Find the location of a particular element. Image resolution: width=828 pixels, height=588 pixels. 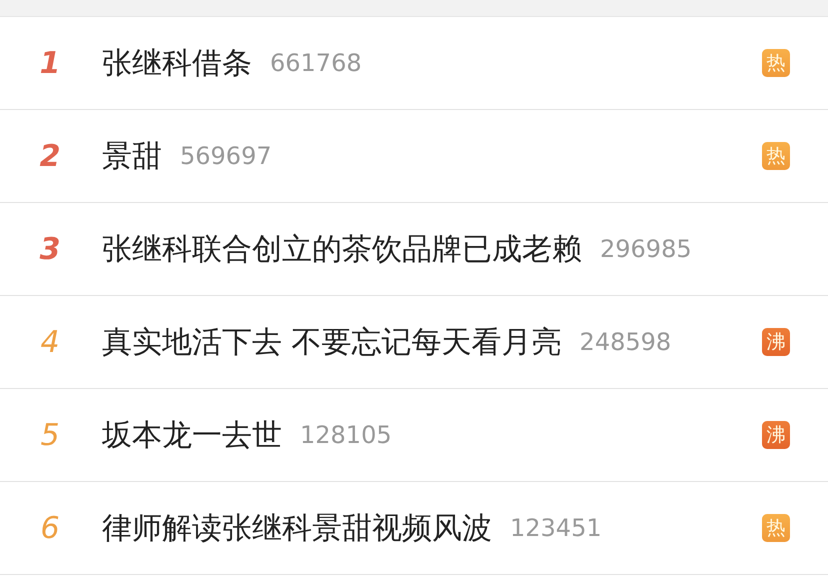

topic-title: 张继科借条 is located at coordinates (177, 63).